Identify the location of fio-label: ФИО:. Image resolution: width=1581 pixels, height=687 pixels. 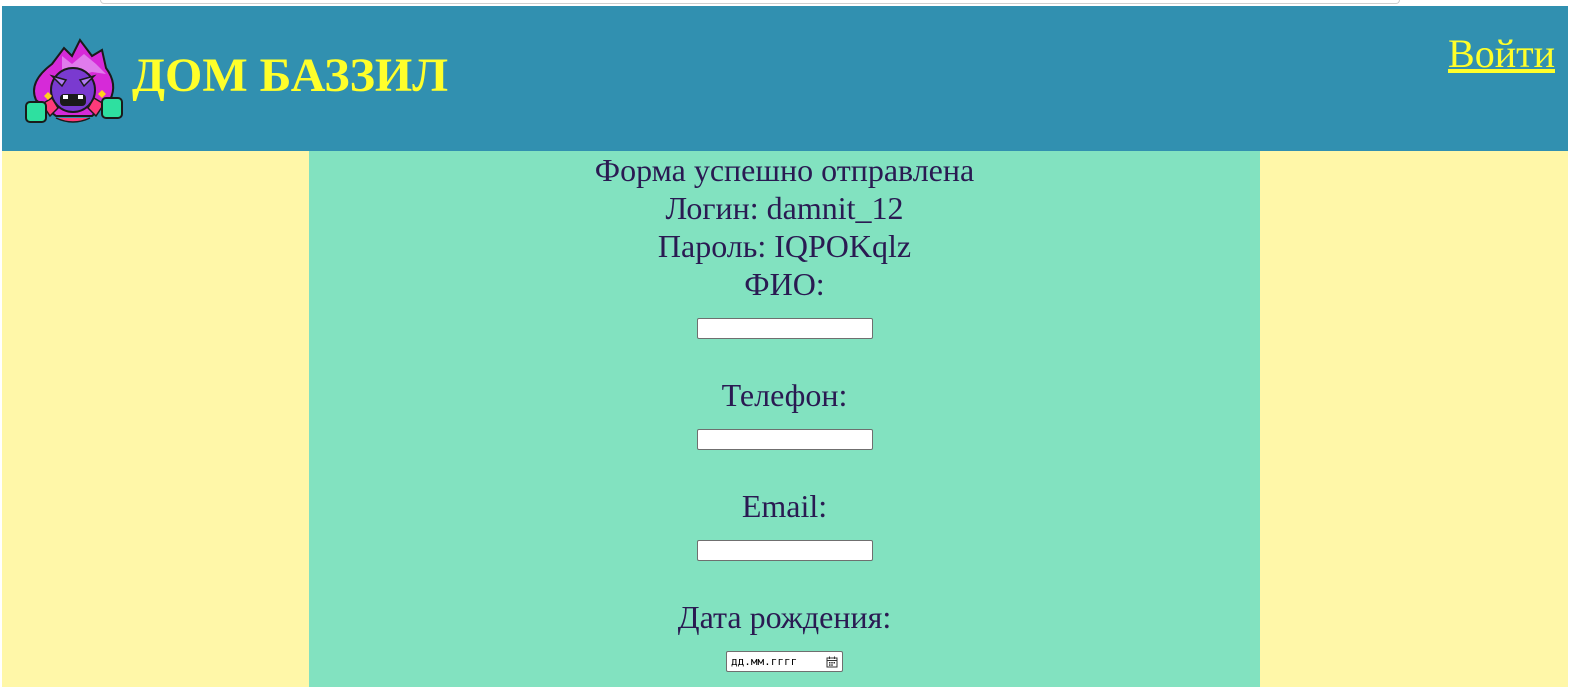
(784, 284).